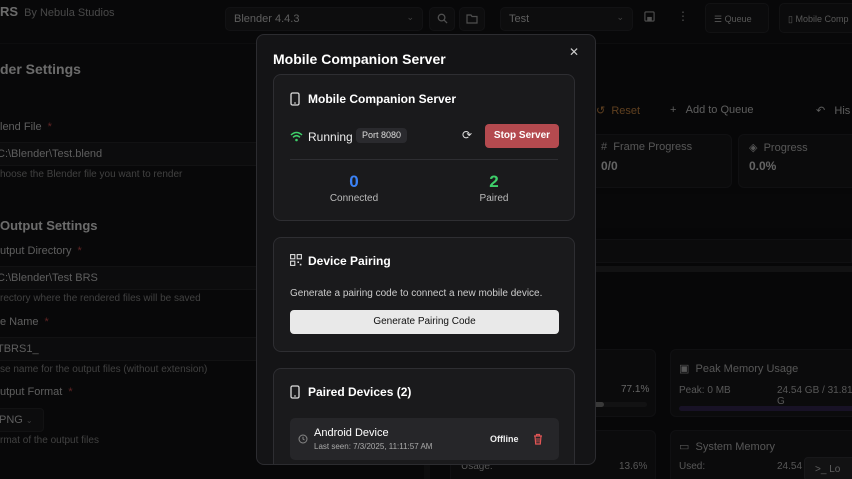  I want to click on progress-label: ◈ Progress, so click(778, 148).